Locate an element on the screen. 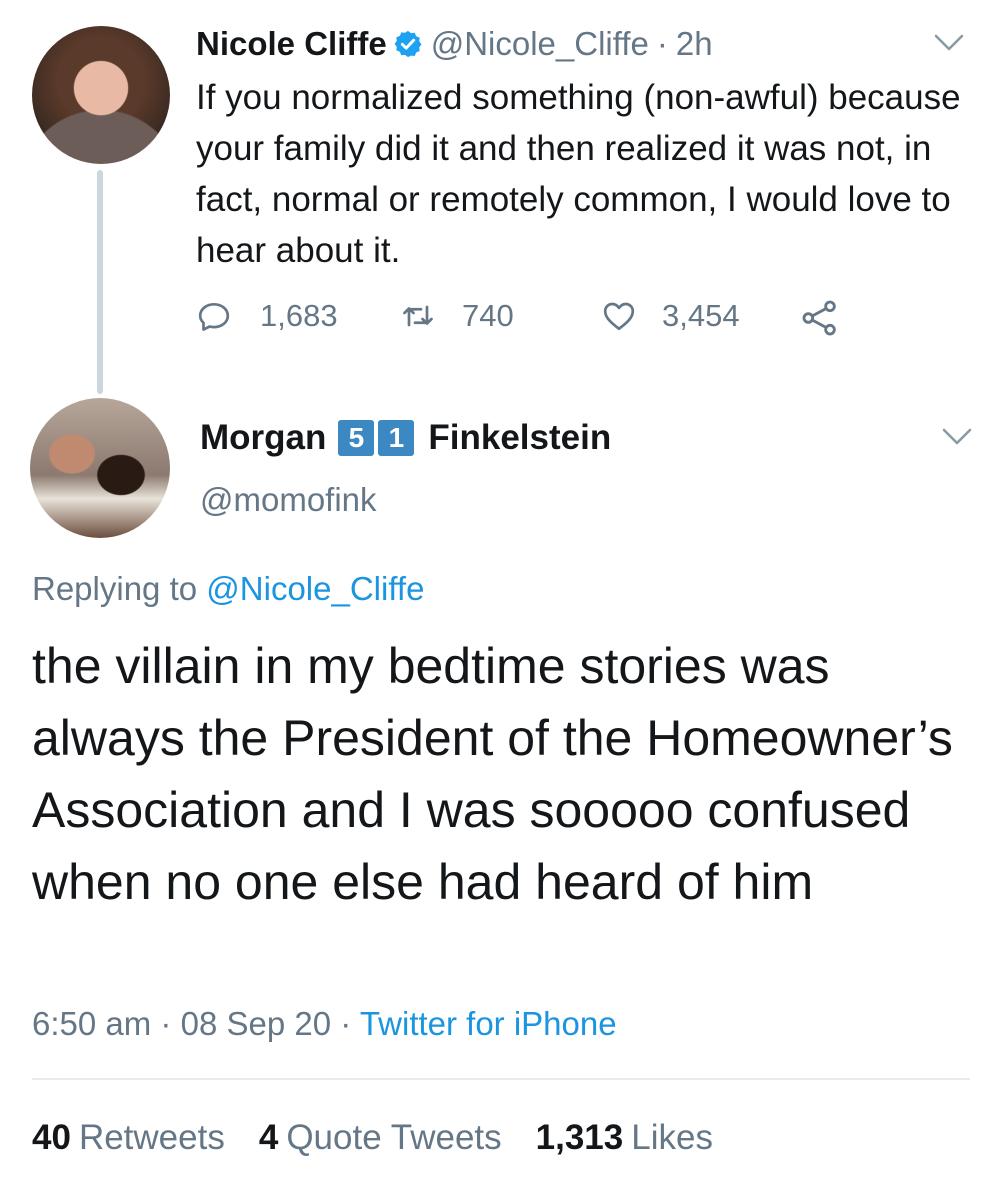 The width and height of the screenshot is (1000, 1185). quote-tweets-label: Quote Tweets is located at coordinates (394, 1137).